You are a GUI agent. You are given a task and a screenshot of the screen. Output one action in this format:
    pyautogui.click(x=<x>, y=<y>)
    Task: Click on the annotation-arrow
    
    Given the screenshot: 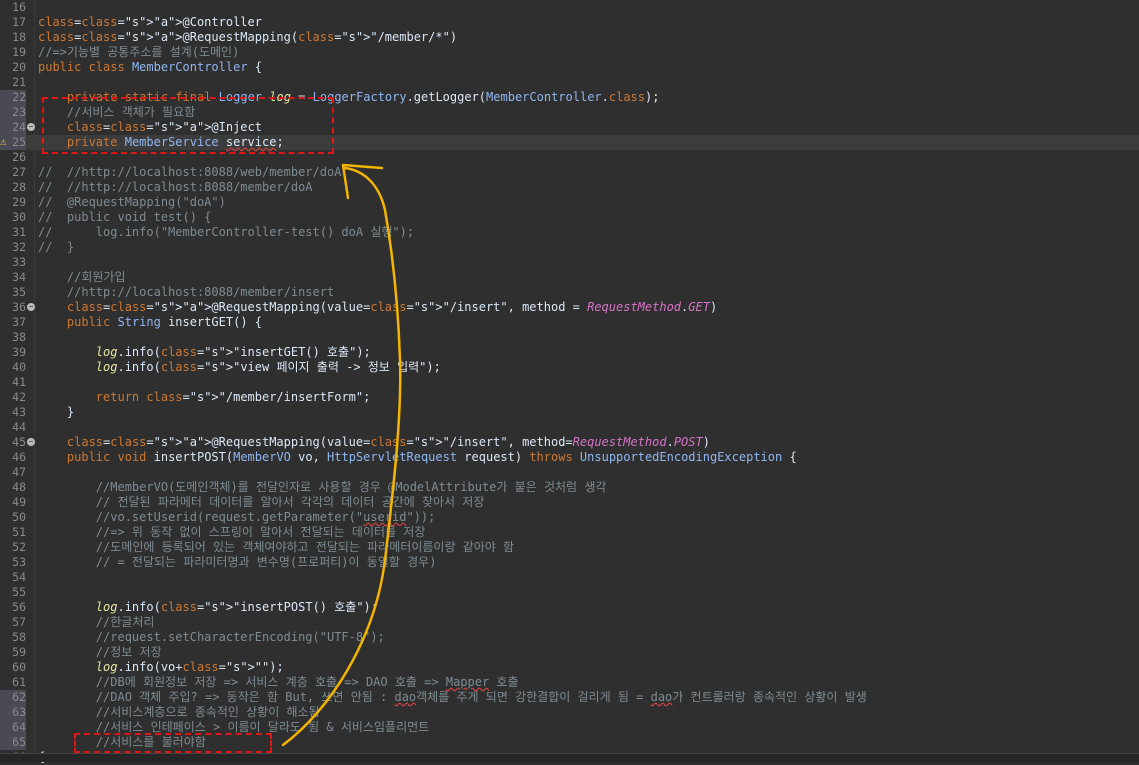 What is the action you would take?
    pyautogui.click(x=341, y=455)
    